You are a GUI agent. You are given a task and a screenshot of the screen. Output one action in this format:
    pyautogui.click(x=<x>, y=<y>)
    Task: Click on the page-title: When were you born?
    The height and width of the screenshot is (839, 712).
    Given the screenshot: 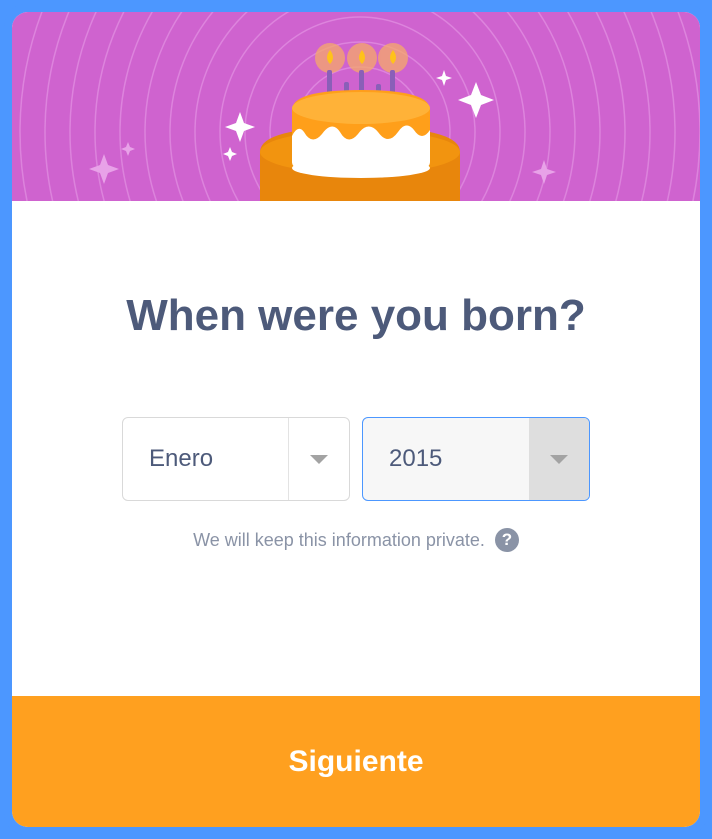 What is the action you would take?
    pyautogui.click(x=356, y=315)
    